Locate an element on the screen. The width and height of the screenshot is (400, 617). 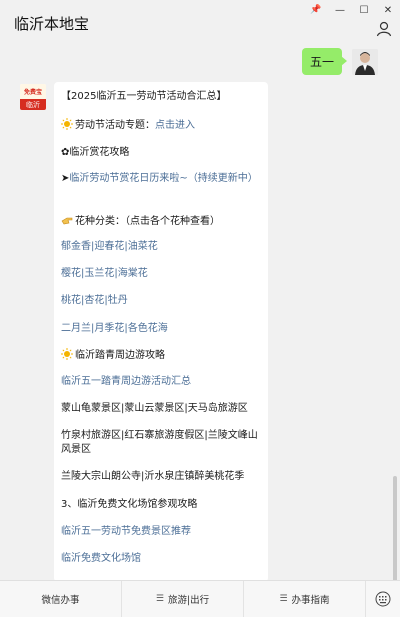
scenic-list-2: 竹泉村旅游区|红石寨旅游度假区|兰陵文峰山风景区 is located at coordinates (159, 442).